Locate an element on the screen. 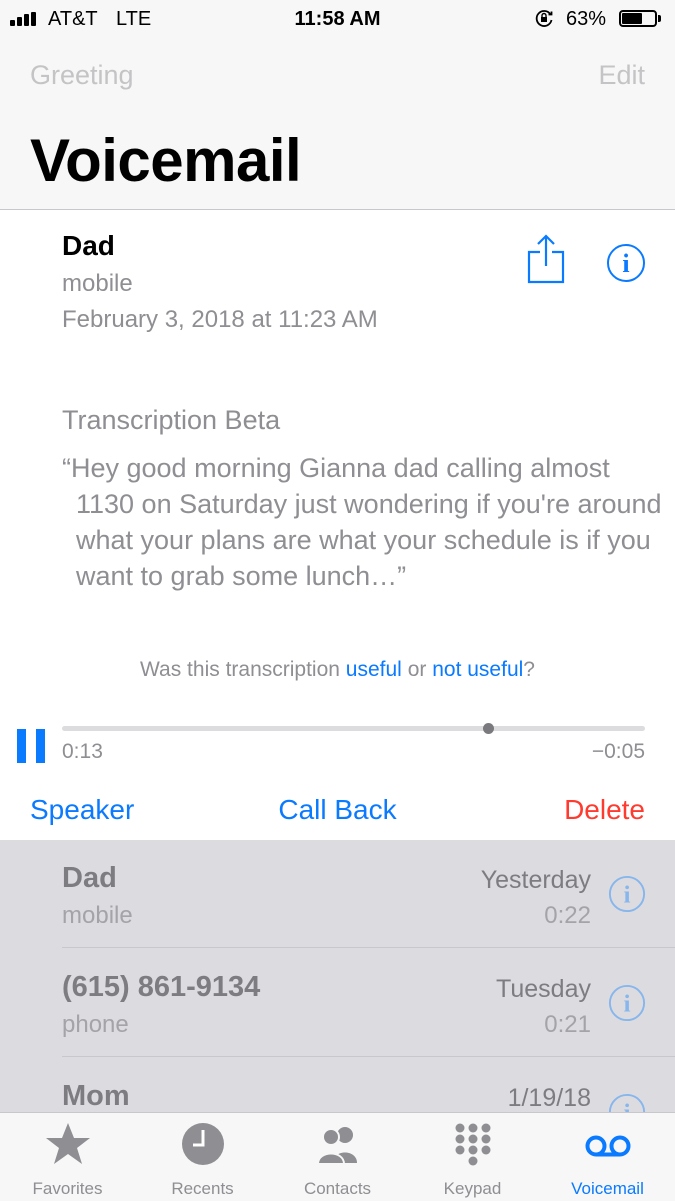 The height and width of the screenshot is (1201, 675). tab-voicemail: Voicemail is located at coordinates (607, 1157).